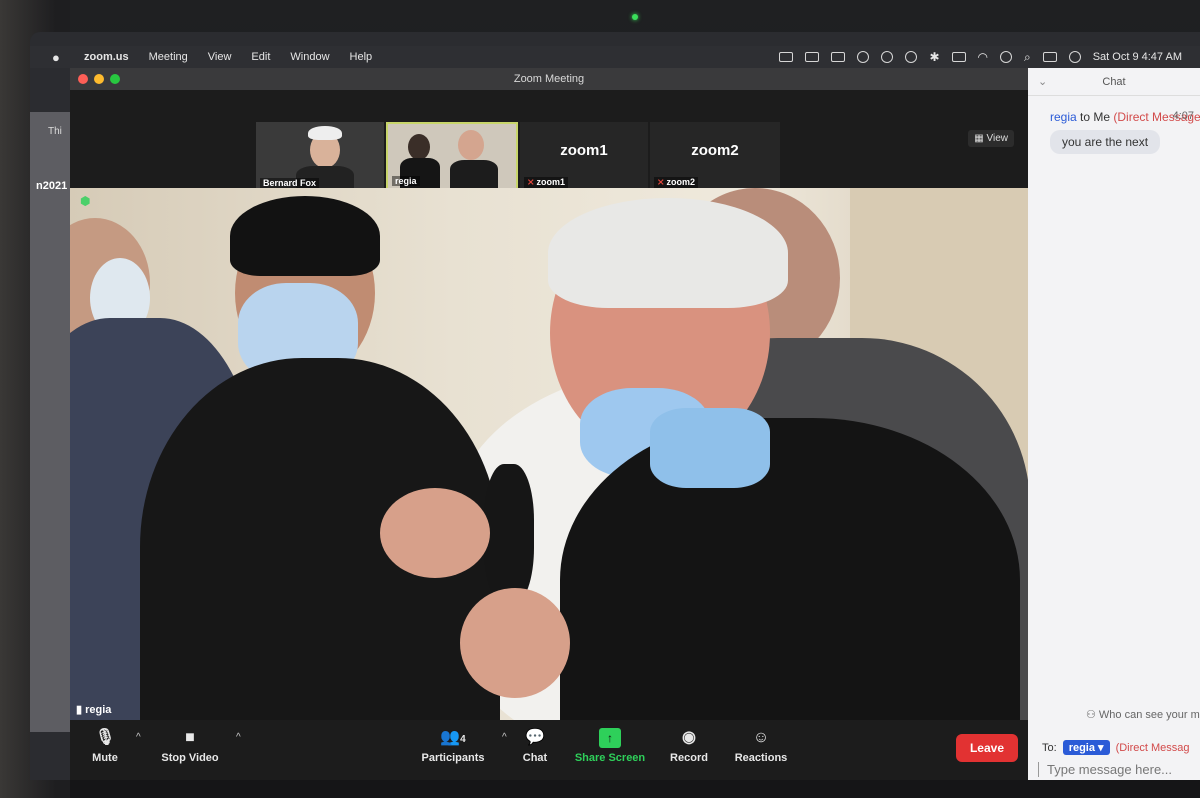  Describe the element at coordinates (115, 79) in the screenshot. I see `fullscreen-icon` at that location.